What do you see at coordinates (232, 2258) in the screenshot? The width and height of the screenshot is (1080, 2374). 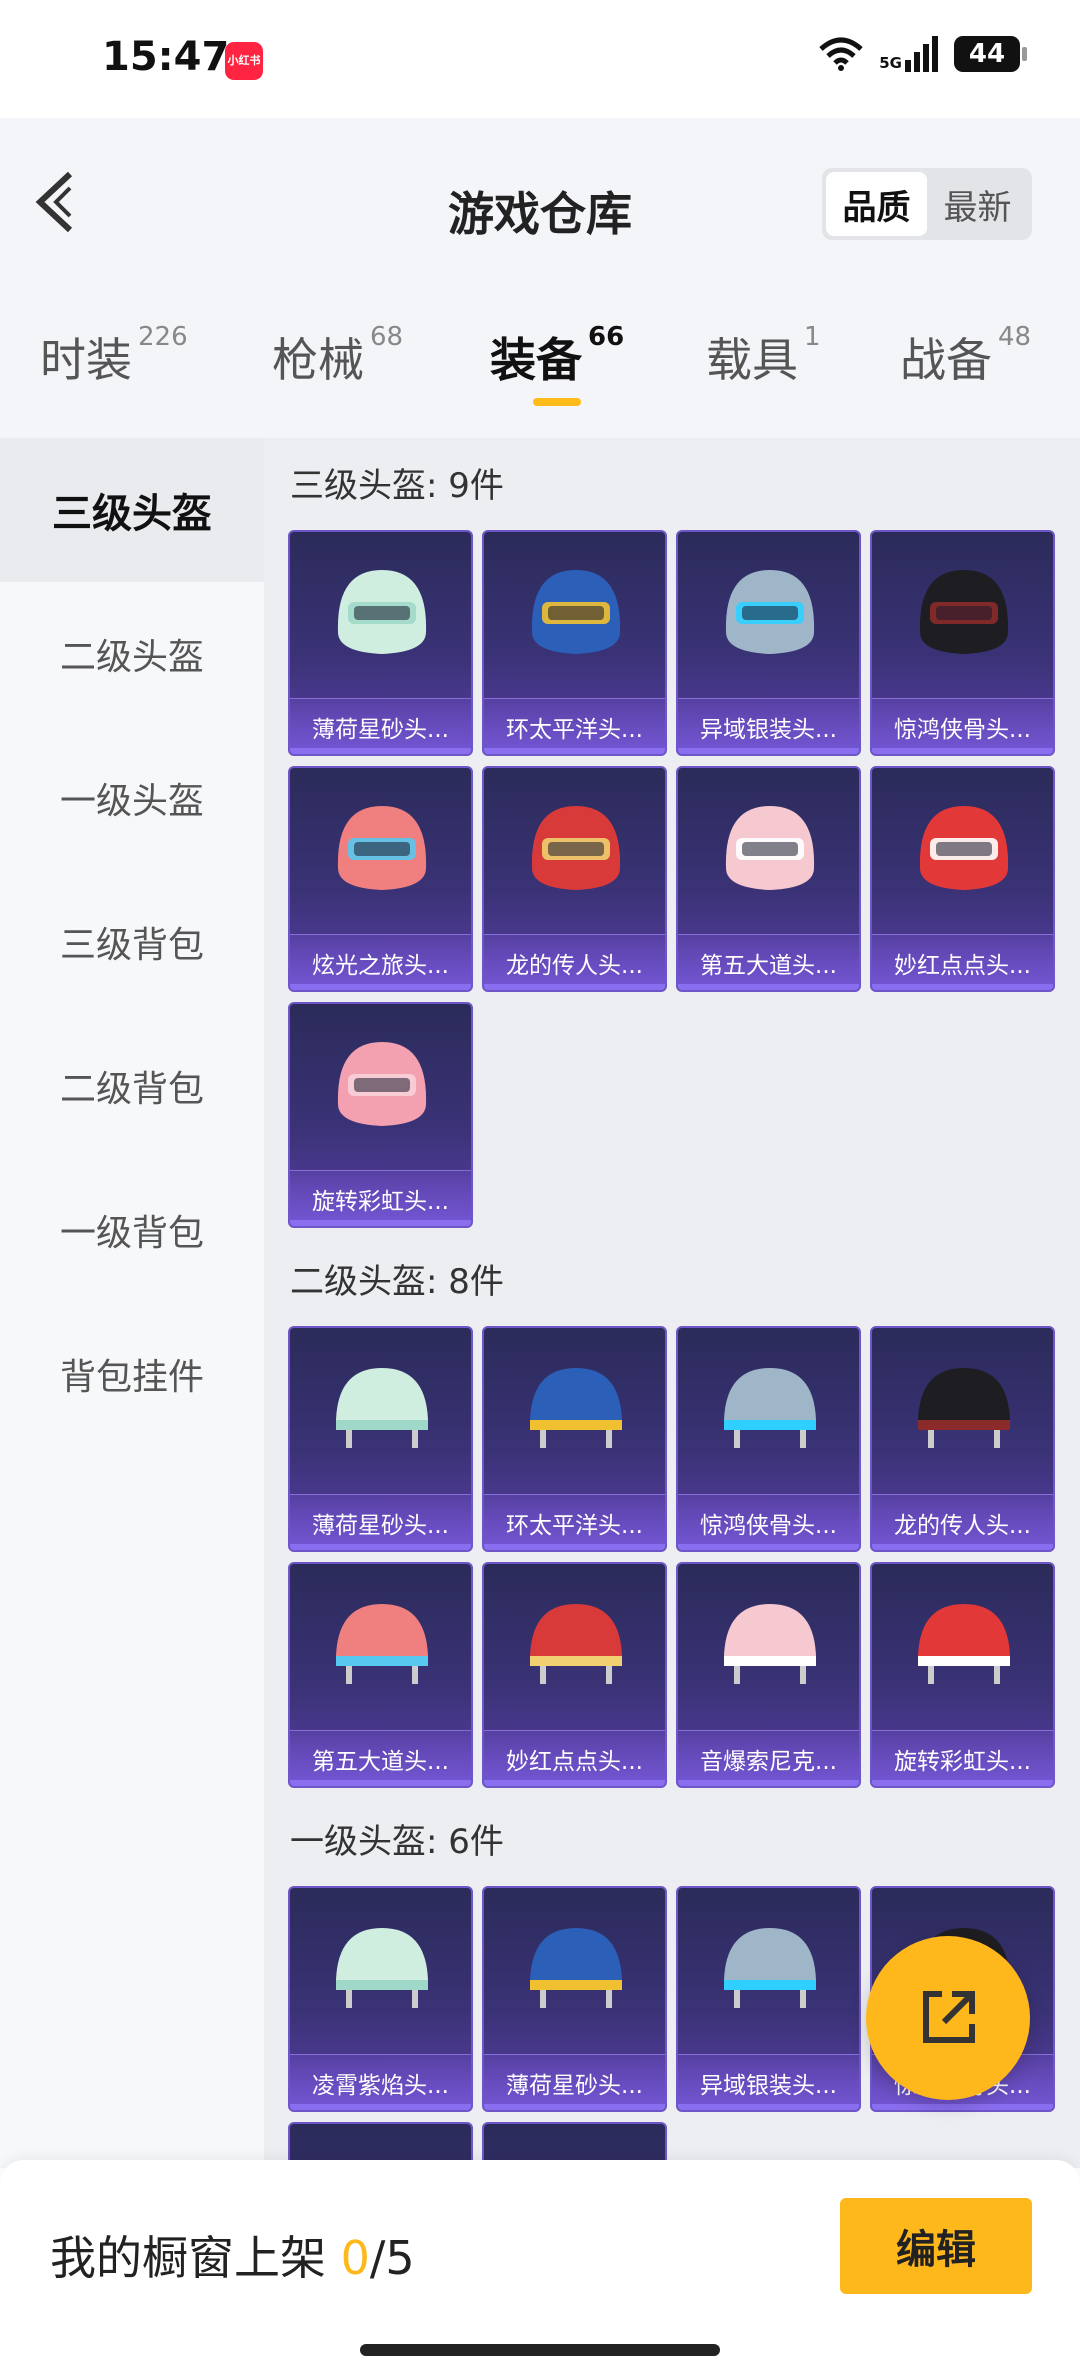 I see `showcase-counter: 我的橱窗上架 0/5` at bounding box center [232, 2258].